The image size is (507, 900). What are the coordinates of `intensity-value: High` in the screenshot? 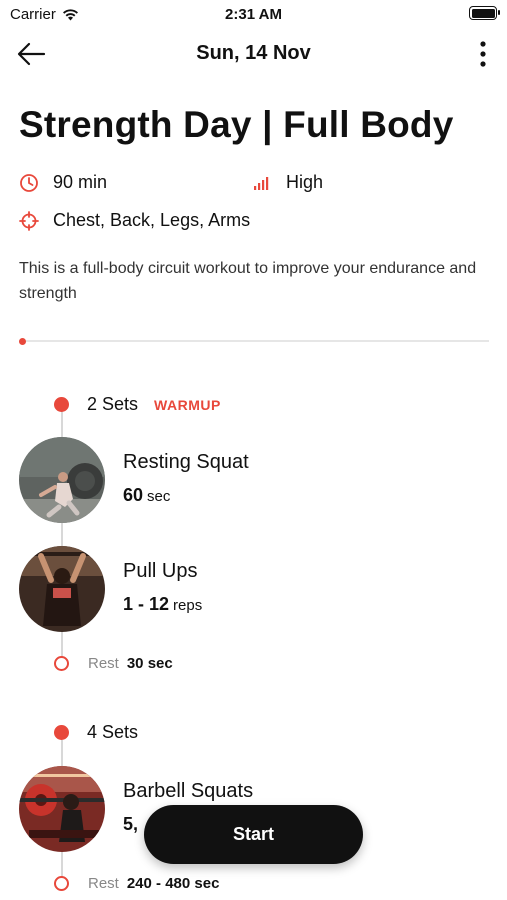 It's located at (305, 182).